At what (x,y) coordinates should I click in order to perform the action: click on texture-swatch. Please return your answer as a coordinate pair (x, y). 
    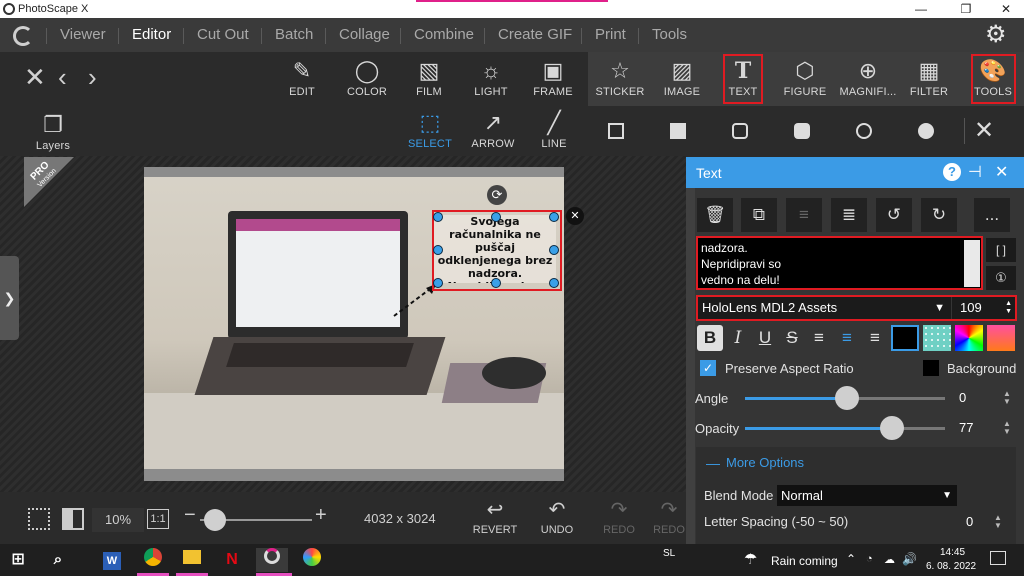
    Looking at the image, I should click on (937, 338).